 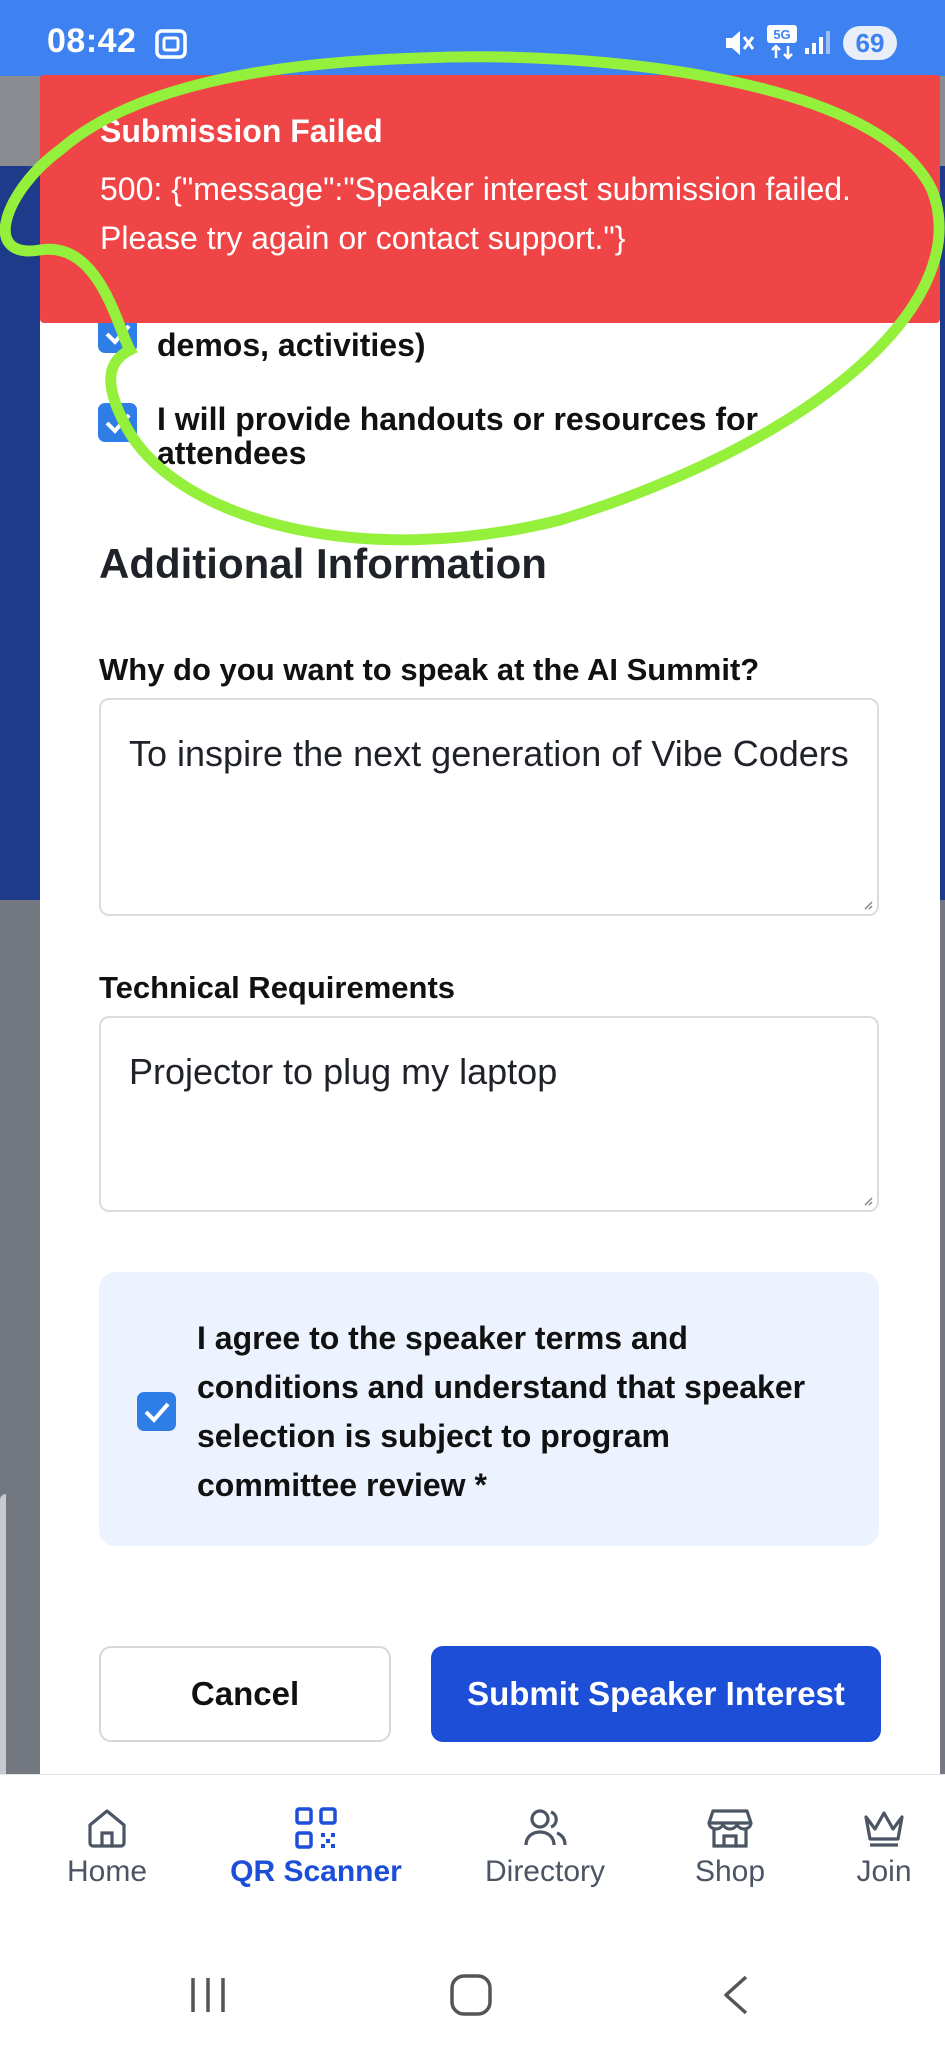 I want to click on users-icon, so click(x=545, y=1827).